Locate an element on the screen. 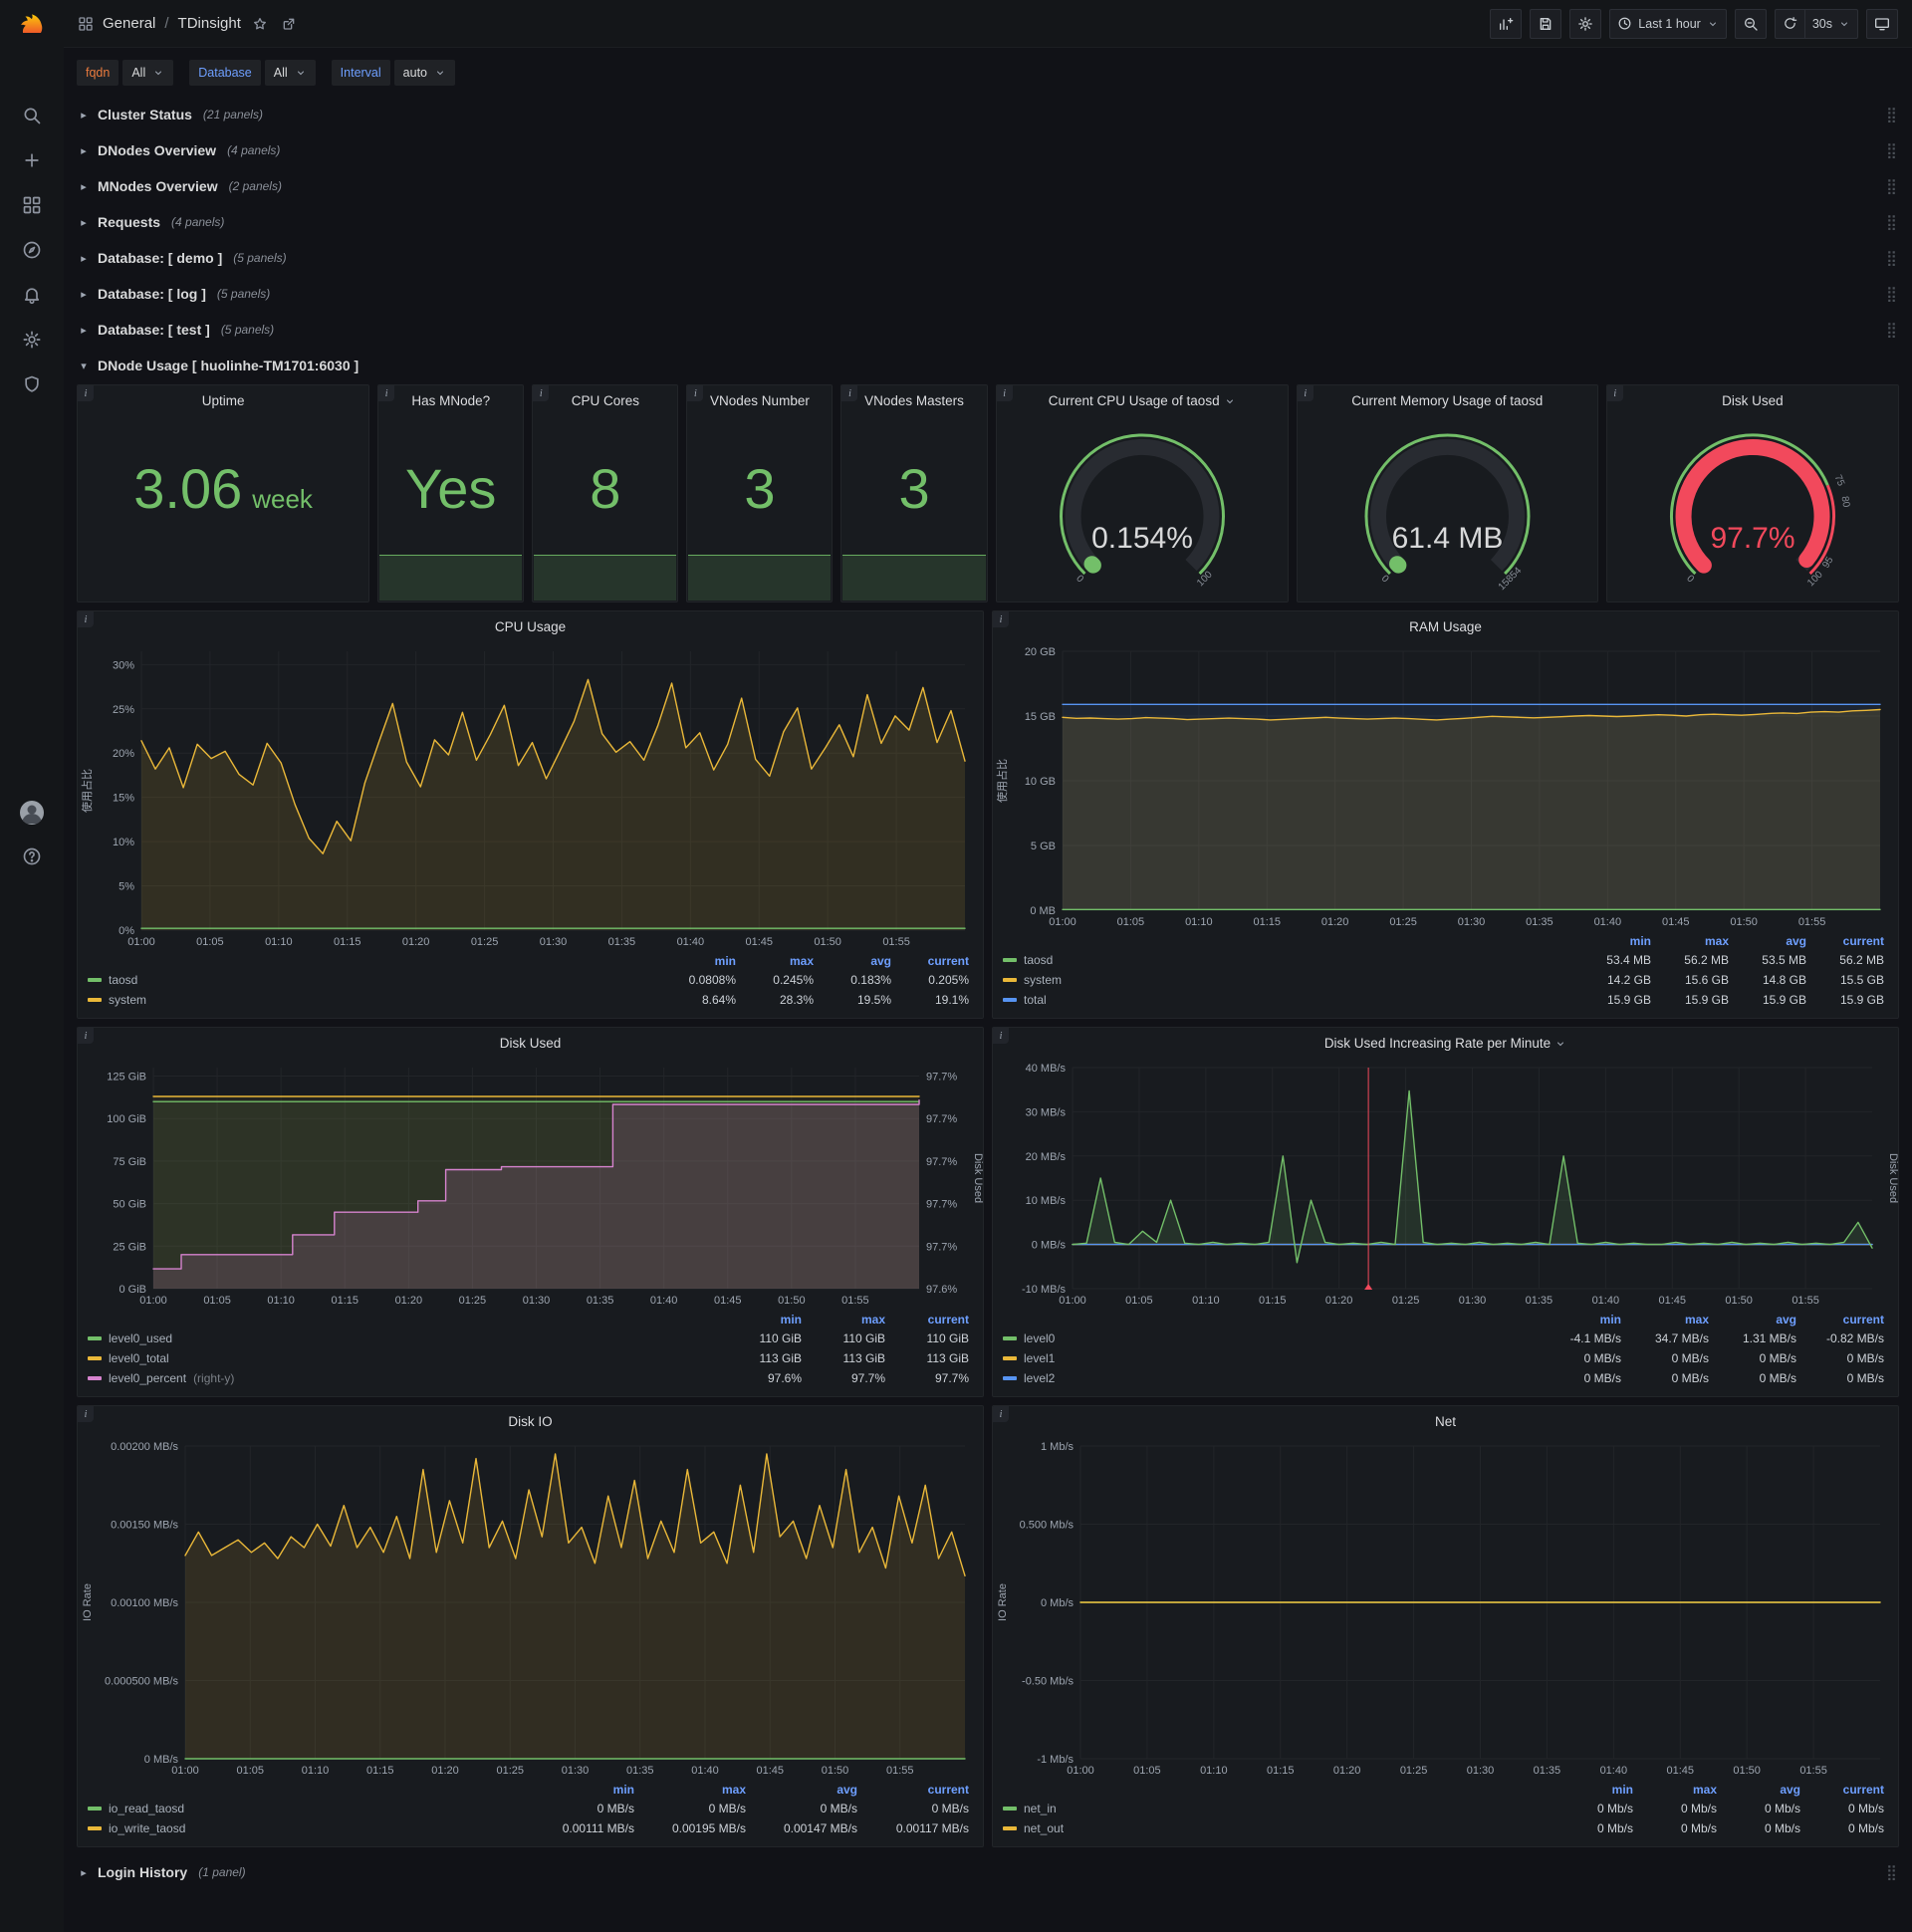  legend-series-toggle: io_read_taosd is located at coordinates (305, 1808).